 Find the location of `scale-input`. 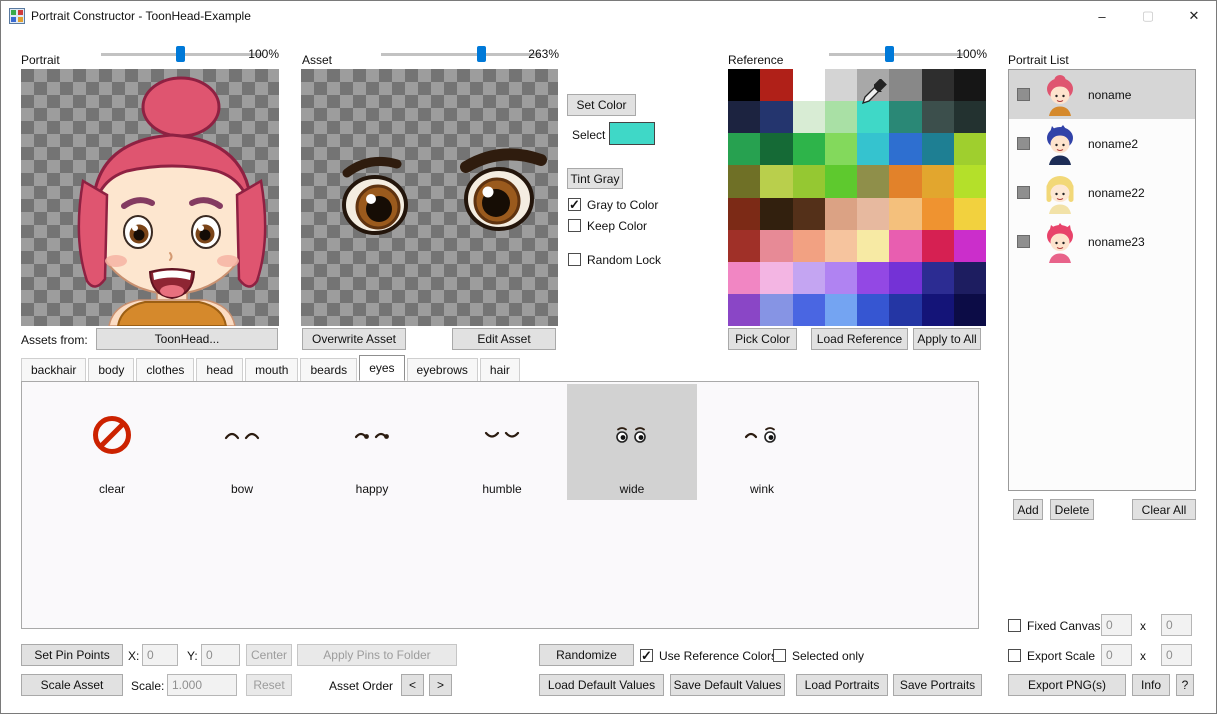

scale-input is located at coordinates (202, 685).